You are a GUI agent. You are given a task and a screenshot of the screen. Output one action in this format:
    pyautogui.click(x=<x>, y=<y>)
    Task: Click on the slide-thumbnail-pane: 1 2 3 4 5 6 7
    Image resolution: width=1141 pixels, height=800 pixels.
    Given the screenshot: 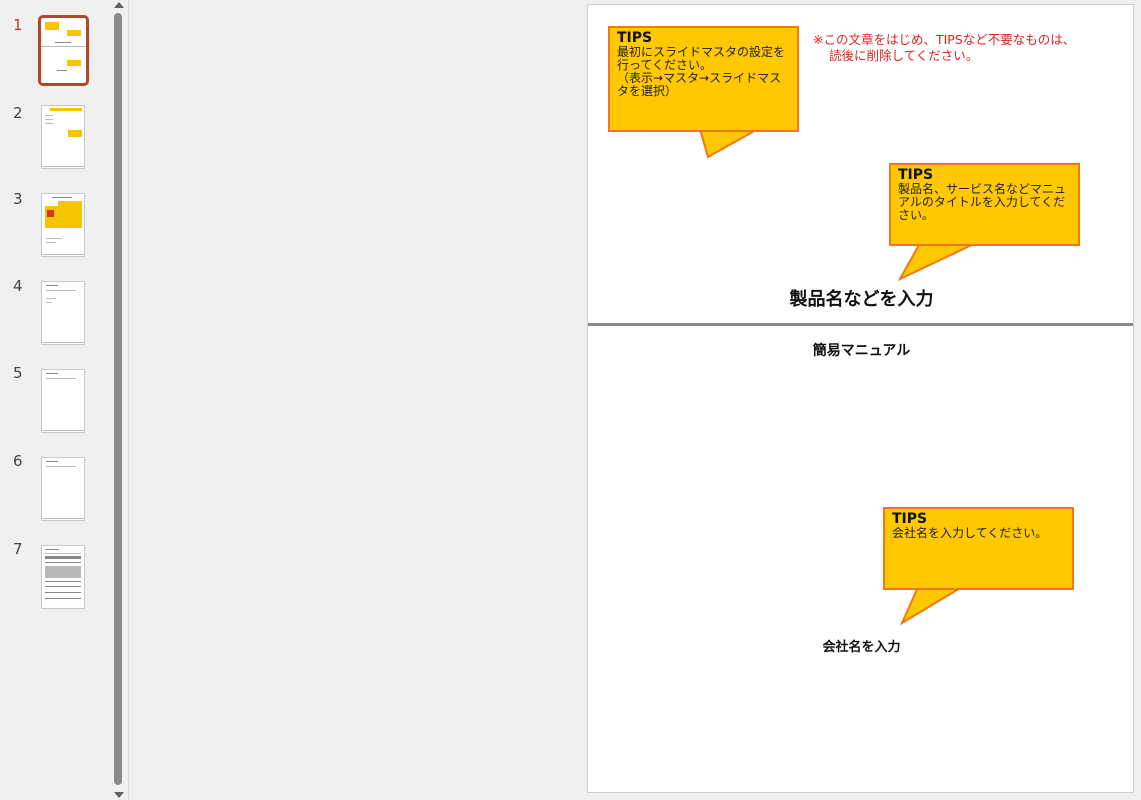 What is the action you would take?
    pyautogui.click(x=55, y=400)
    